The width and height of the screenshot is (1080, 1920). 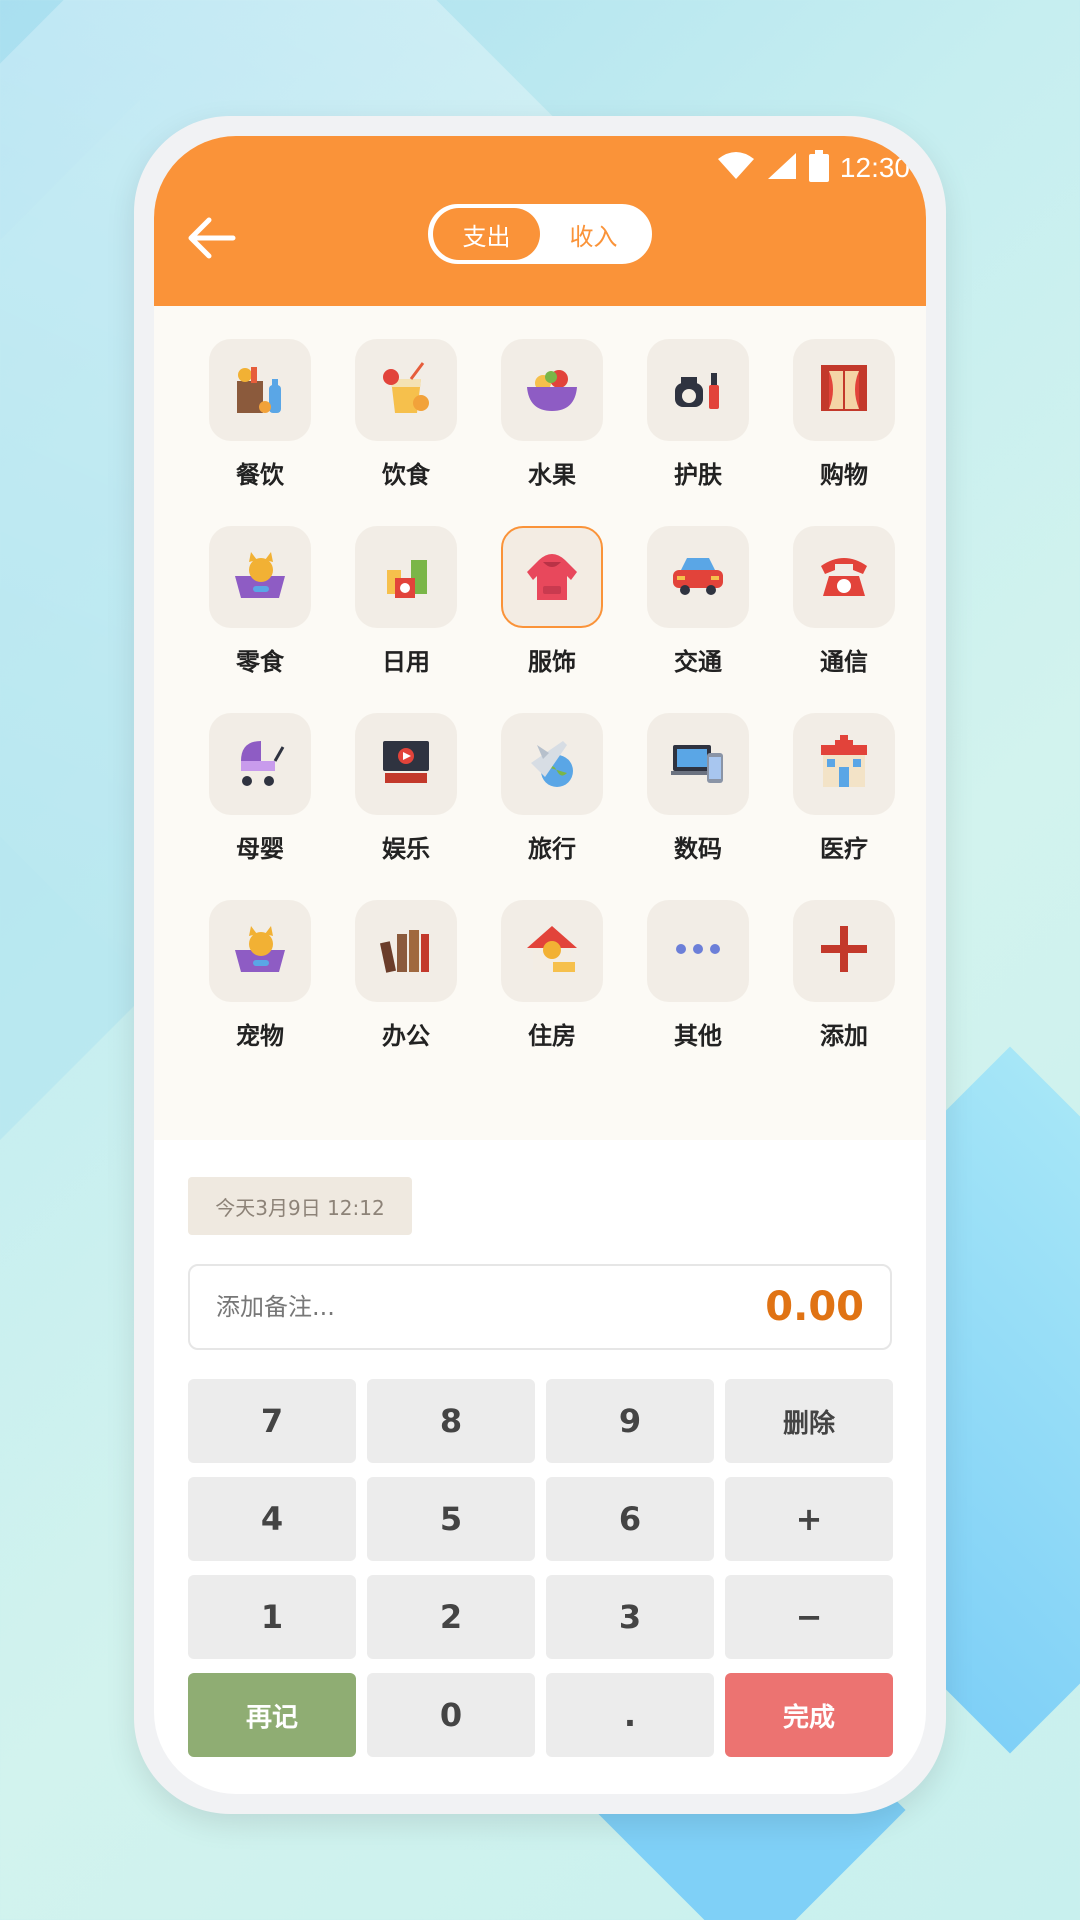 I want to click on category-label: 宠物, so click(x=260, y=1036).